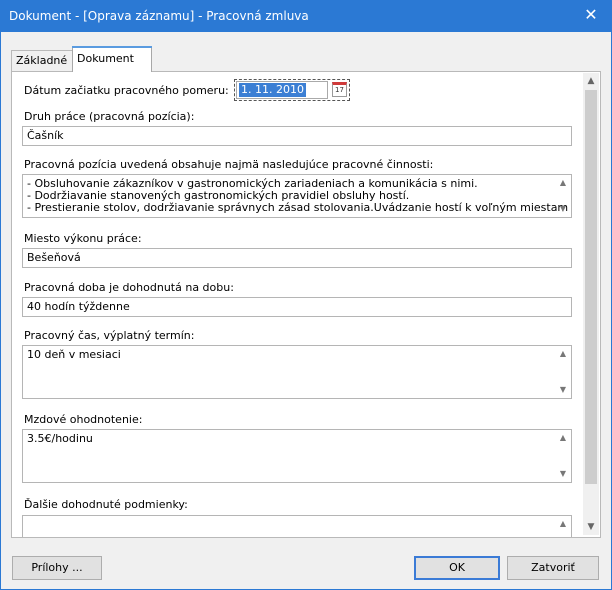  Describe the element at coordinates (106, 504) in the screenshot. I see `other-label: Ďalšie dohodnuté podmienky:` at that location.